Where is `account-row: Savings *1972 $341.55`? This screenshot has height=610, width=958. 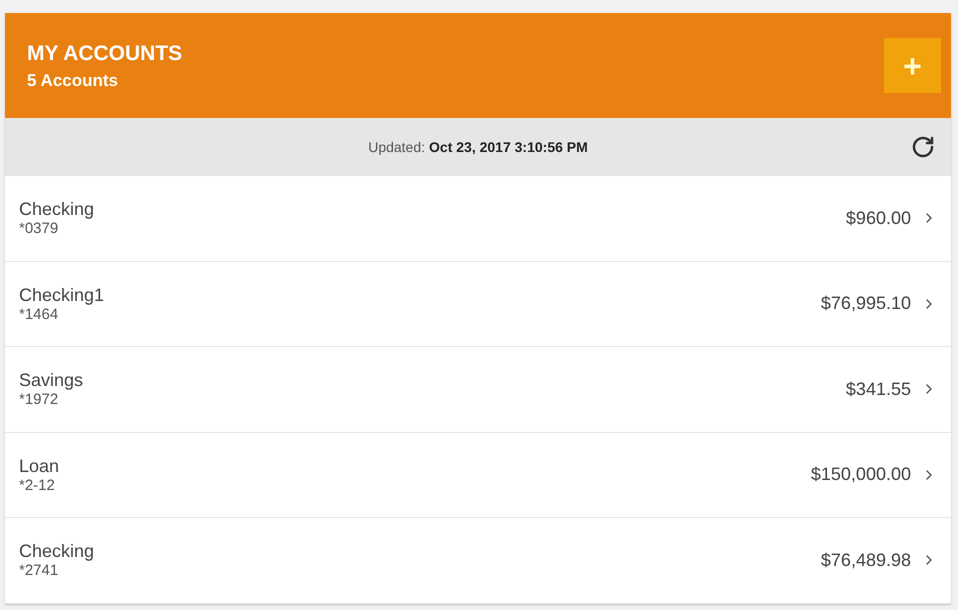 account-row: Savings *1972 $341.55 is located at coordinates (478, 389).